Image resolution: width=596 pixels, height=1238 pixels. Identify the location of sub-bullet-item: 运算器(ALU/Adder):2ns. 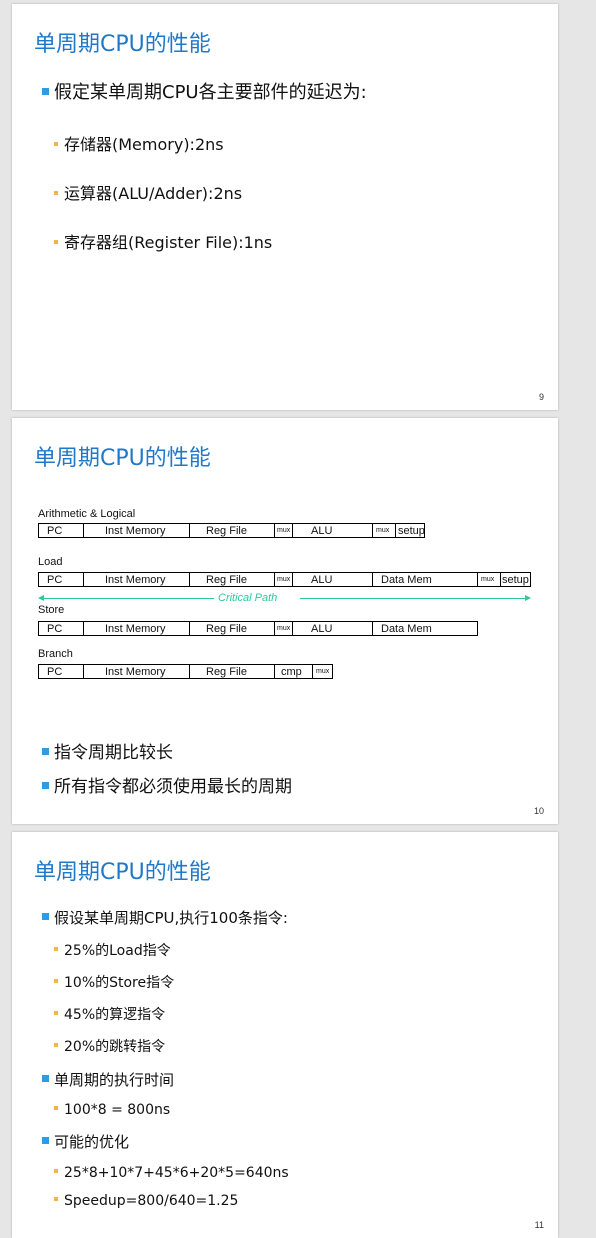
(148, 192).